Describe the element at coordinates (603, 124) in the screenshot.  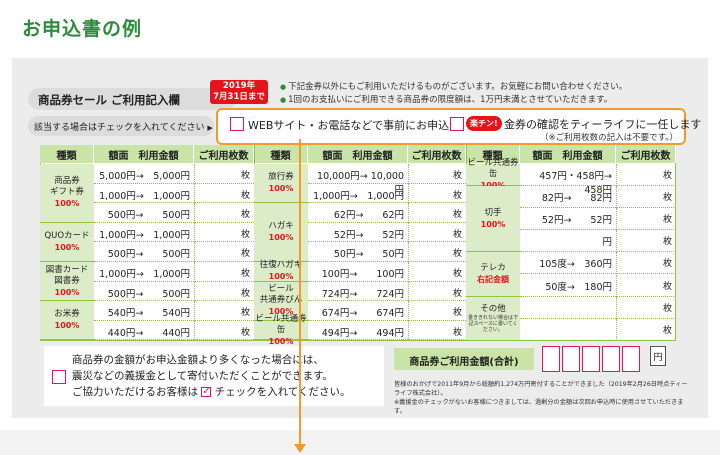
I see `delegate-label: 金券の確認をティーライフに一任します` at that location.